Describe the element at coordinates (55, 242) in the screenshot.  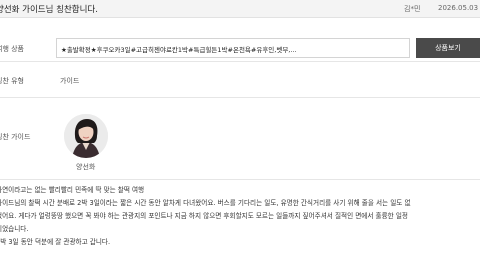
I see `review-body-line: 2박 3일 동안 덕분에 잘 관광하고 갑니다.` at that location.